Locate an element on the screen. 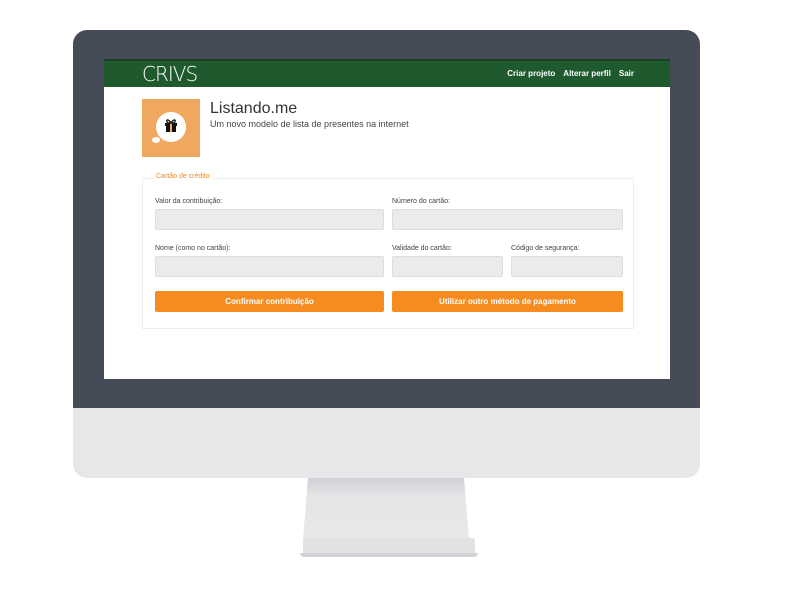 The height and width of the screenshot is (600, 800). speech-bubble is located at coordinates (171, 127).